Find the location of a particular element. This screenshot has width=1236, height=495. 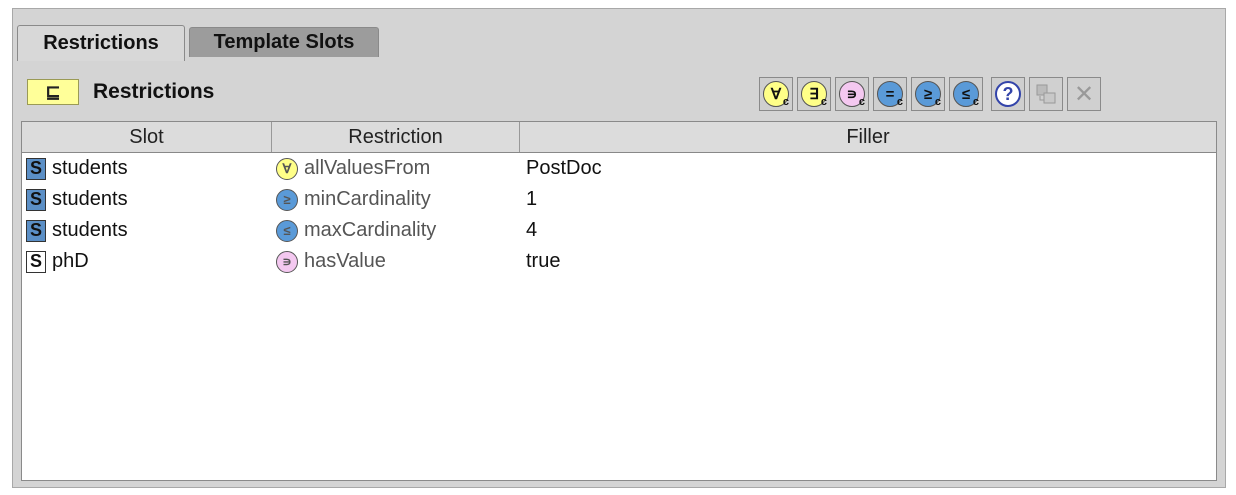

restriction-toolbar: ∀ c ∃ c ∍ c = c ≥ c ≤ c ? ✕ is located at coordinates (928, 94).